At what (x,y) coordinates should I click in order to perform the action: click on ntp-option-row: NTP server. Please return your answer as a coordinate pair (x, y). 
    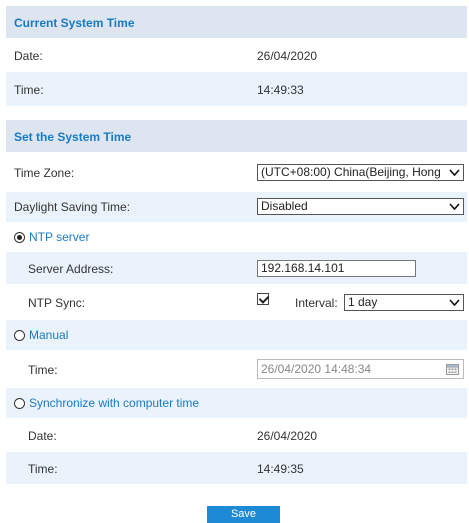
    Looking at the image, I should click on (236, 237).